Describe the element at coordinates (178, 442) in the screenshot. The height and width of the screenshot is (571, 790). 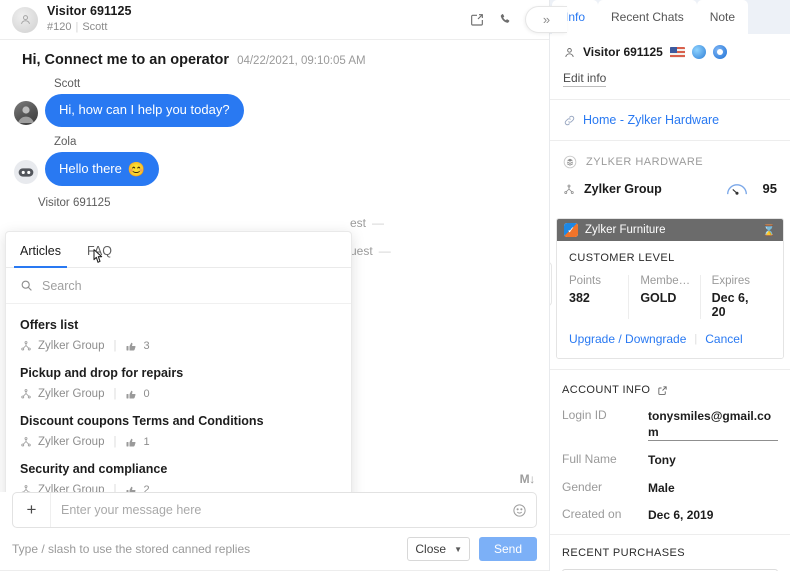
I see `article-meta: Zylker Group | 1` at that location.